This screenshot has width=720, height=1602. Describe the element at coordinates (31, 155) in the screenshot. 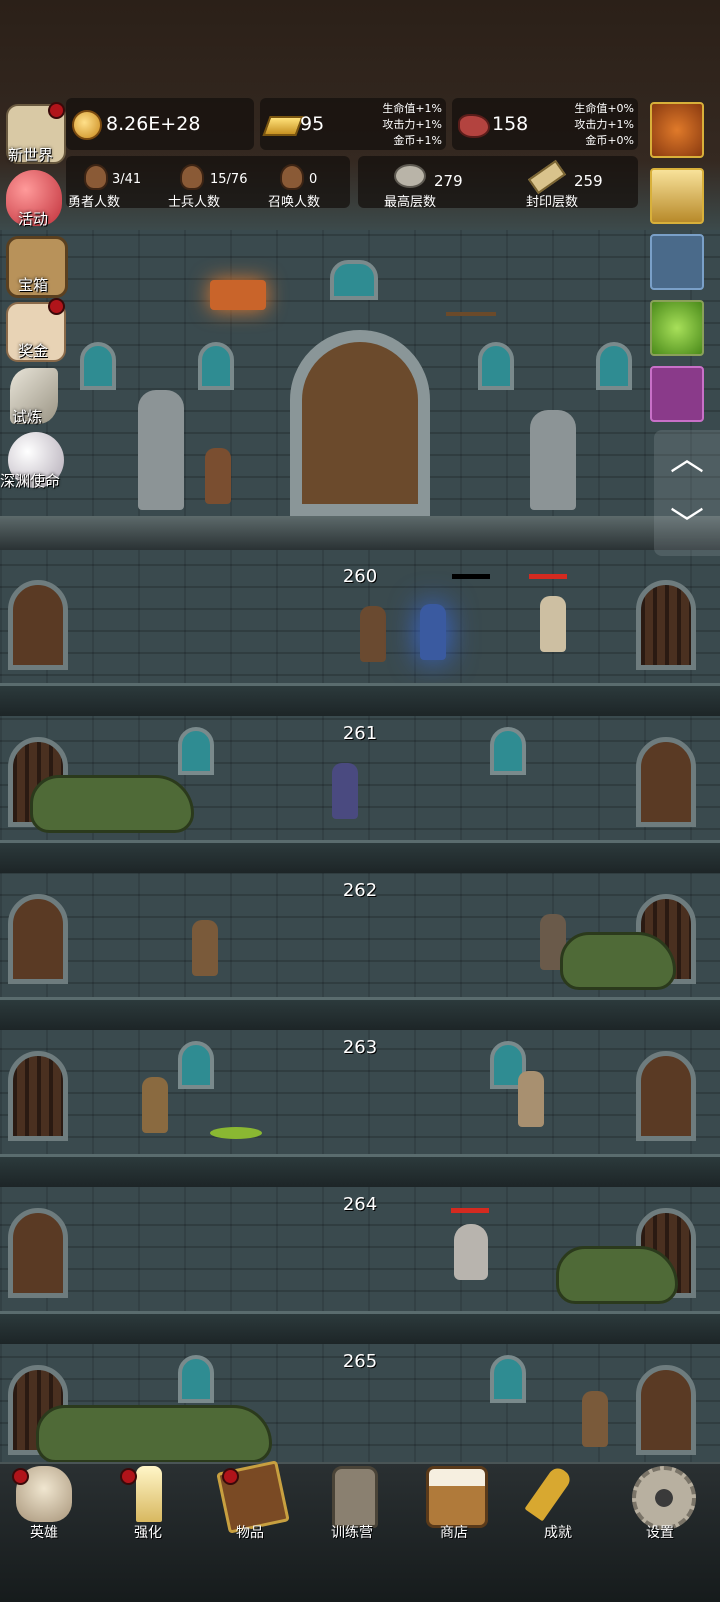

I see `new-world-label: 新世界` at that location.